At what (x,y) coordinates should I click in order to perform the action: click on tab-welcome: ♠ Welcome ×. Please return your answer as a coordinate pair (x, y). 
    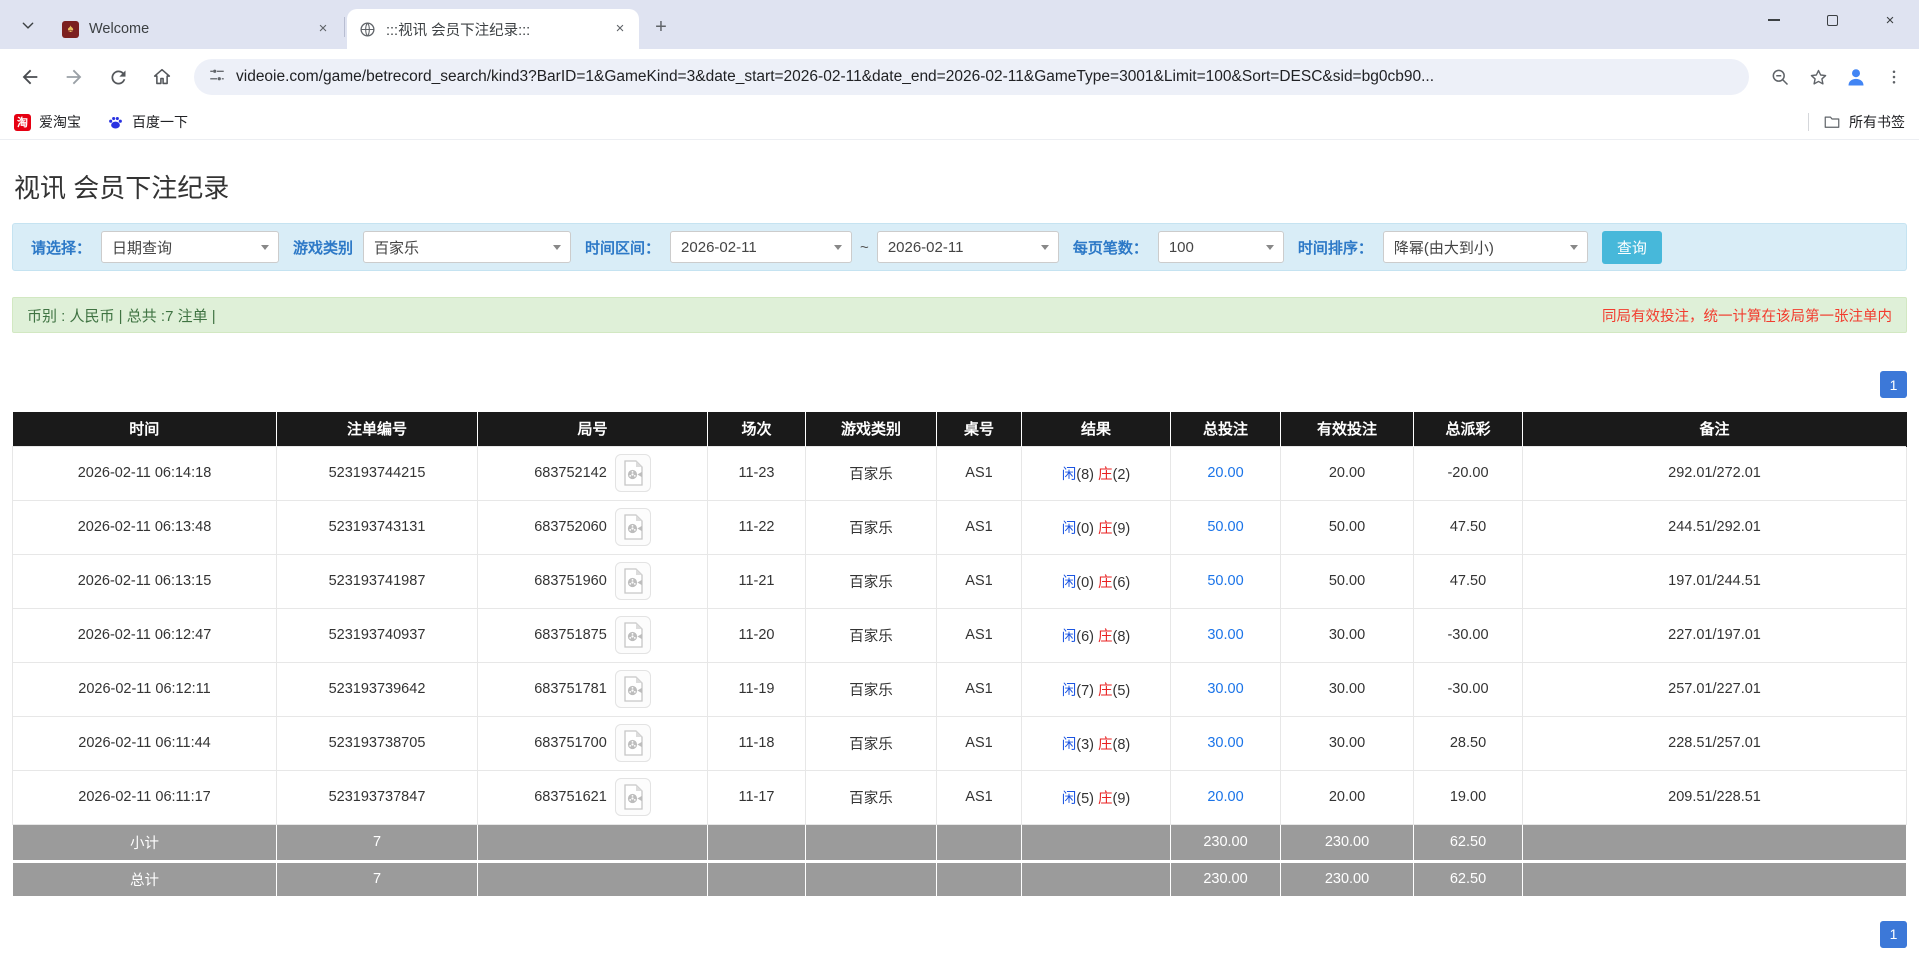
    Looking at the image, I should click on (196, 29).